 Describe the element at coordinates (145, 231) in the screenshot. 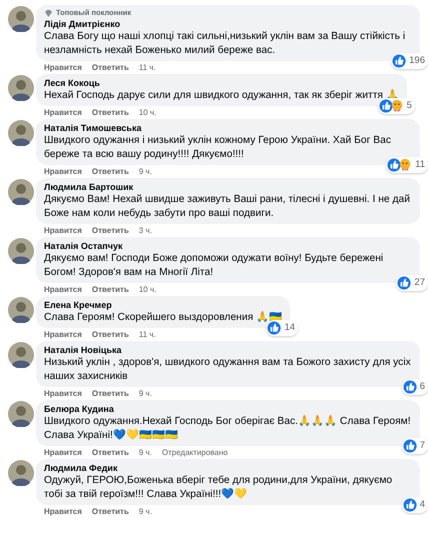

I see `comment-time: 3 ч.` at that location.